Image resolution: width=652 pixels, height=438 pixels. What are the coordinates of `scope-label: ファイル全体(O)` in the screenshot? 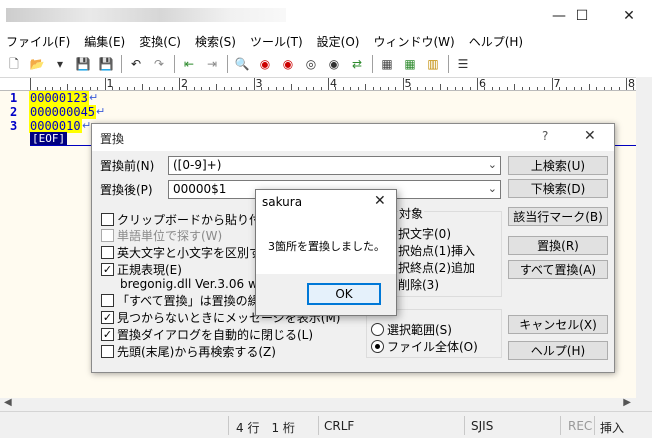 It's located at (432, 347).